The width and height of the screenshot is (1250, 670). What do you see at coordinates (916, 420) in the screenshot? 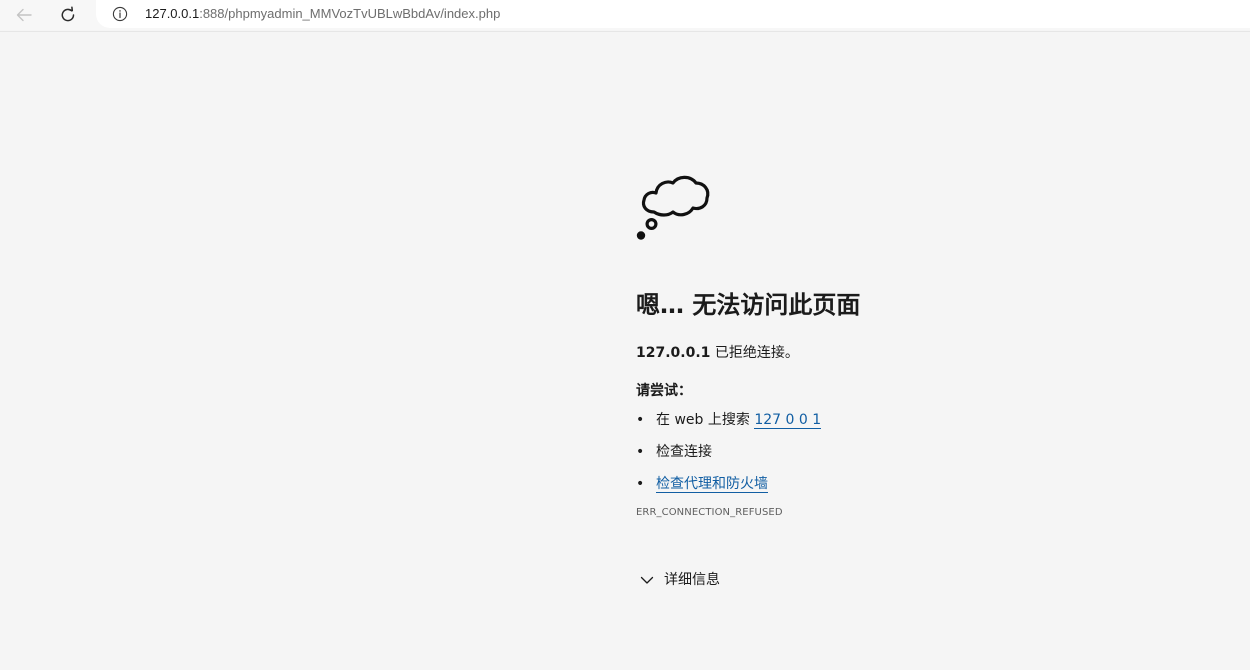
I see `suggestion-search: • 在 web 上搜索 127 0 0 1` at bounding box center [916, 420].